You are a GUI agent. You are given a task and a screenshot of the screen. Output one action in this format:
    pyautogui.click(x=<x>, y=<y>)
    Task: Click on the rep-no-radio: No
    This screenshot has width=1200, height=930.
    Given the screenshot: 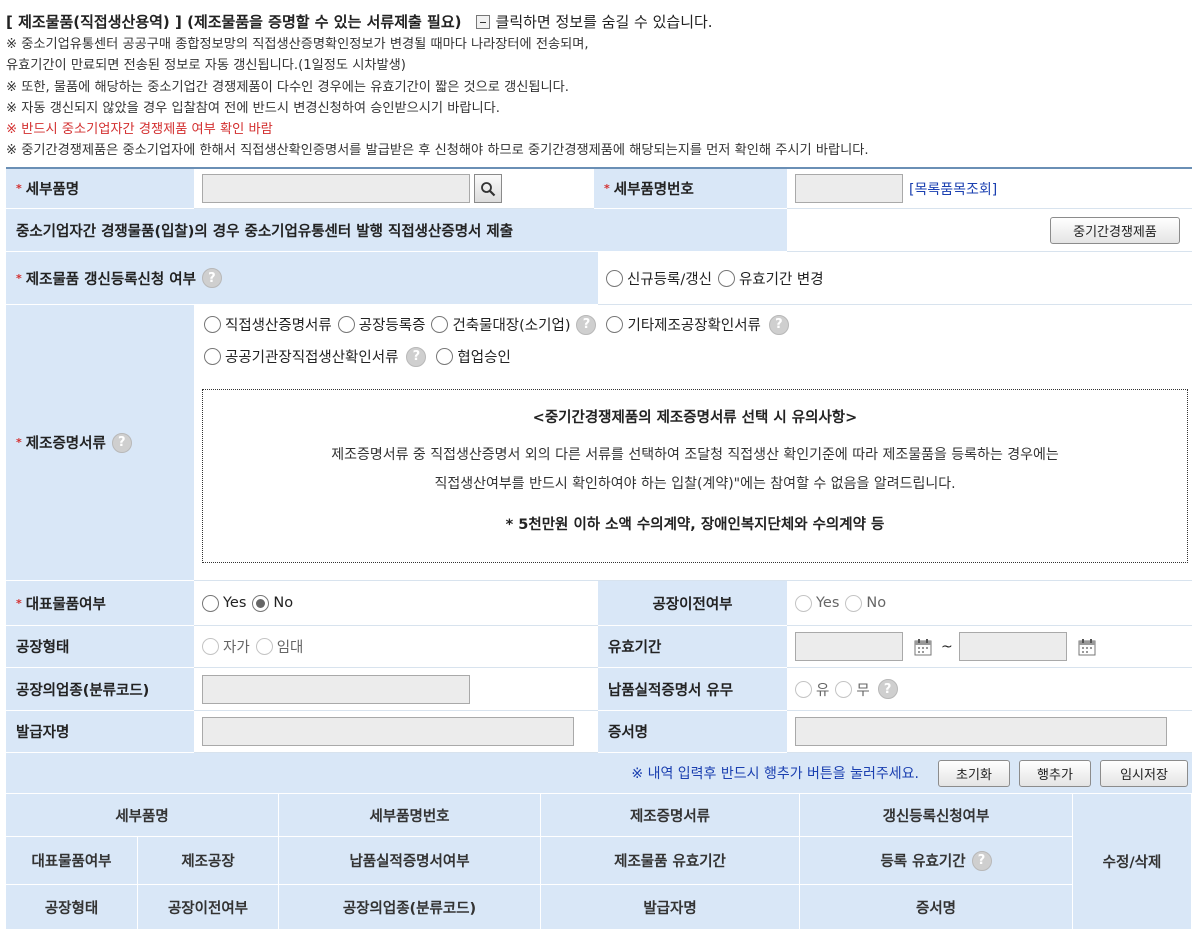 What is the action you would take?
    pyautogui.click(x=272, y=603)
    